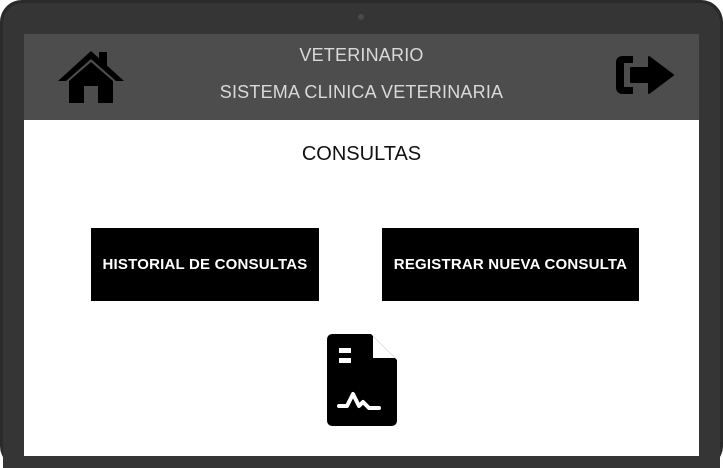  I want to click on section-title: CONSULTAS, so click(361, 154).